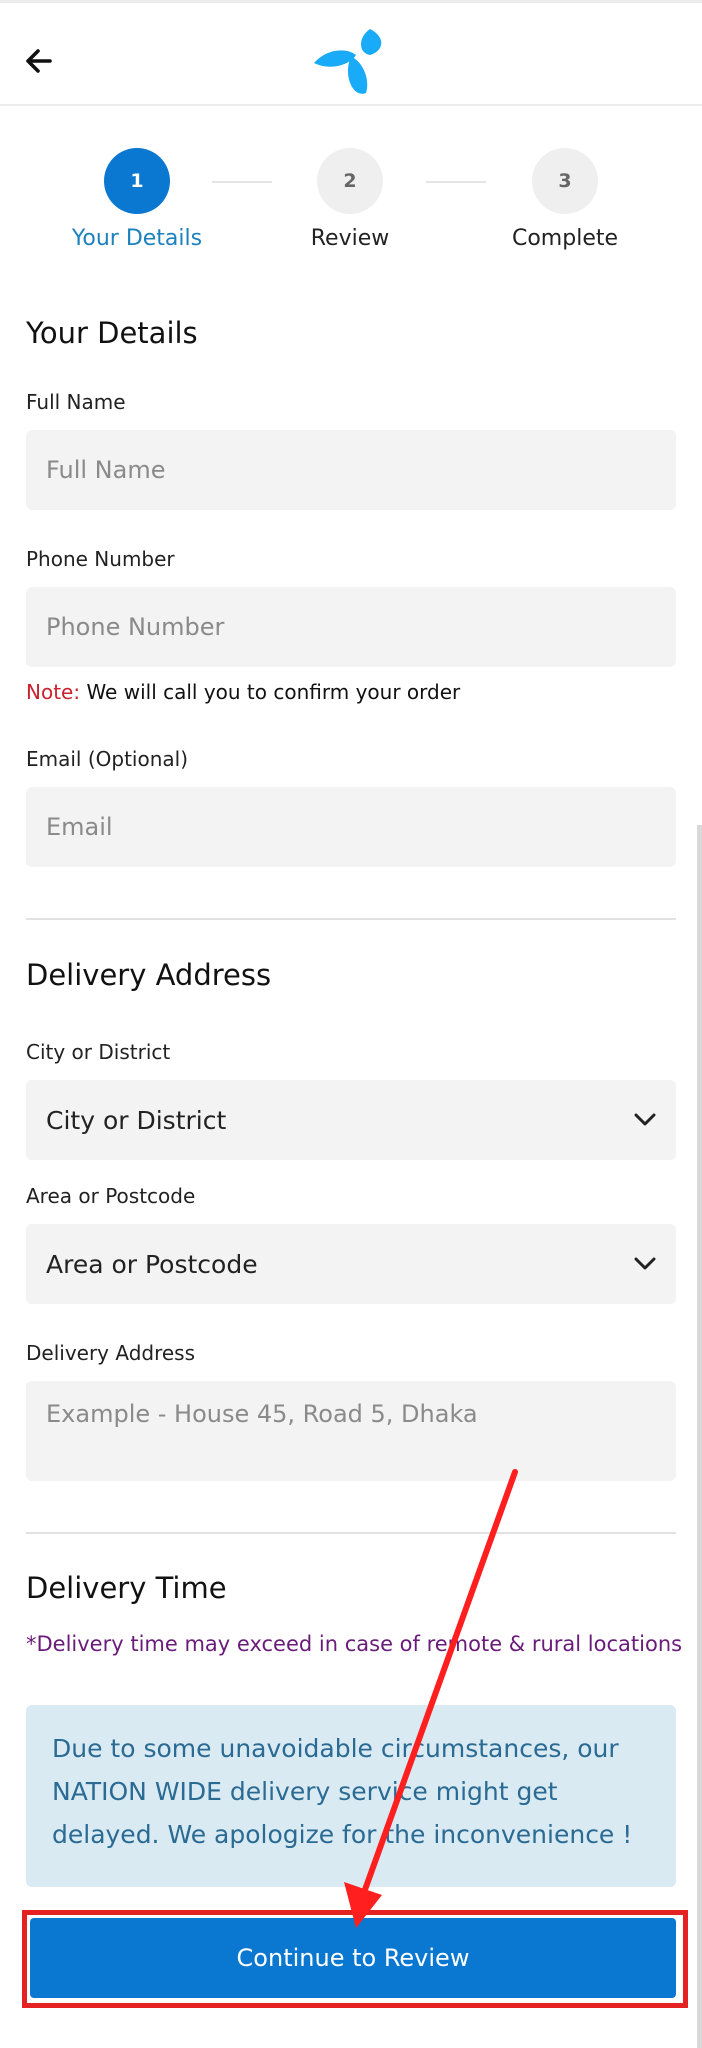  What do you see at coordinates (351, 1264) in the screenshot?
I see `area-select: Area or Postcode` at bounding box center [351, 1264].